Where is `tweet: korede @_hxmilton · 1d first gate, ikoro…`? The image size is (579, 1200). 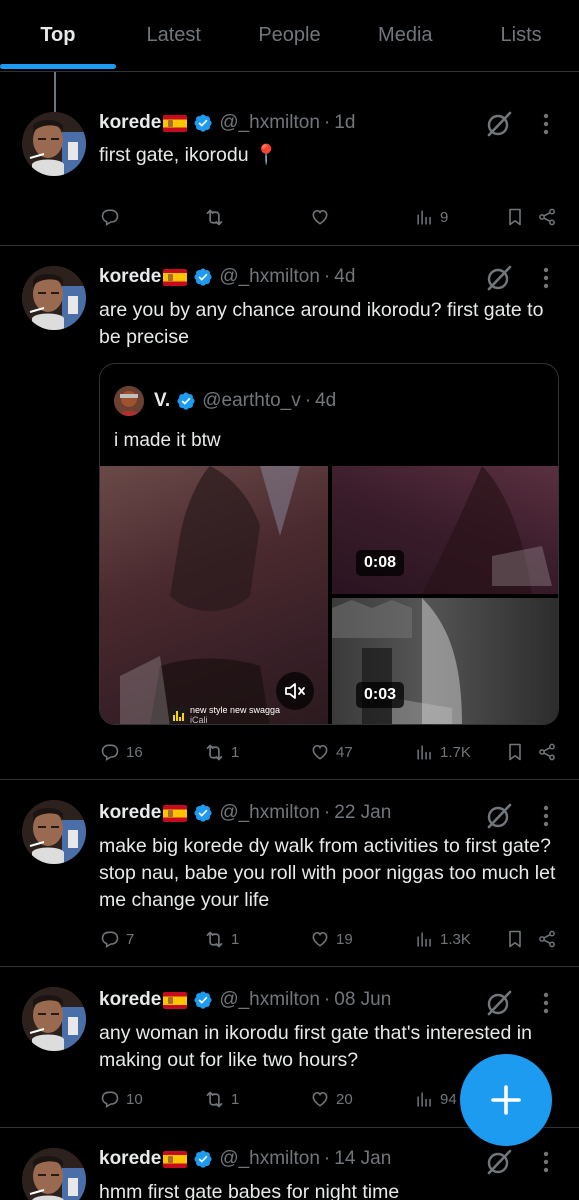 tweet: korede @_hxmilton · 1d first gate, ikoro… is located at coordinates (289, 159).